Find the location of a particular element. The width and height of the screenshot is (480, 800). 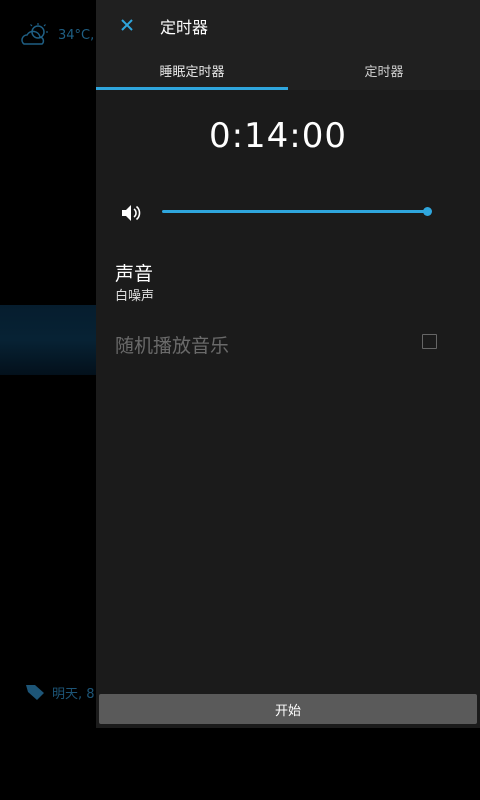

background-alarm-text: 明天, 8: is located at coordinates (75, 694).